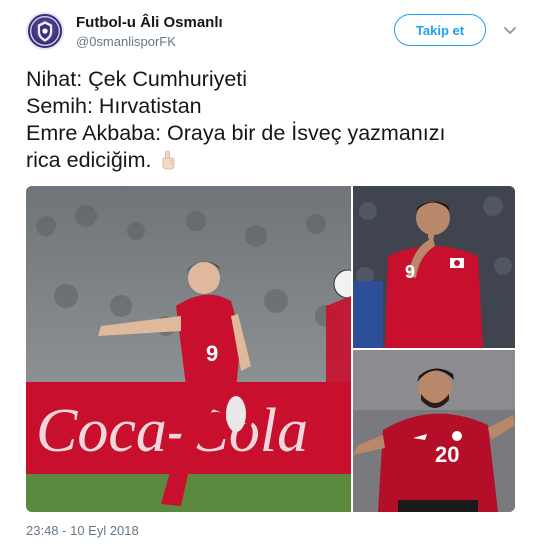 The height and width of the screenshot is (550, 540). I want to click on player-shush-photo: 9, so click(434, 267).